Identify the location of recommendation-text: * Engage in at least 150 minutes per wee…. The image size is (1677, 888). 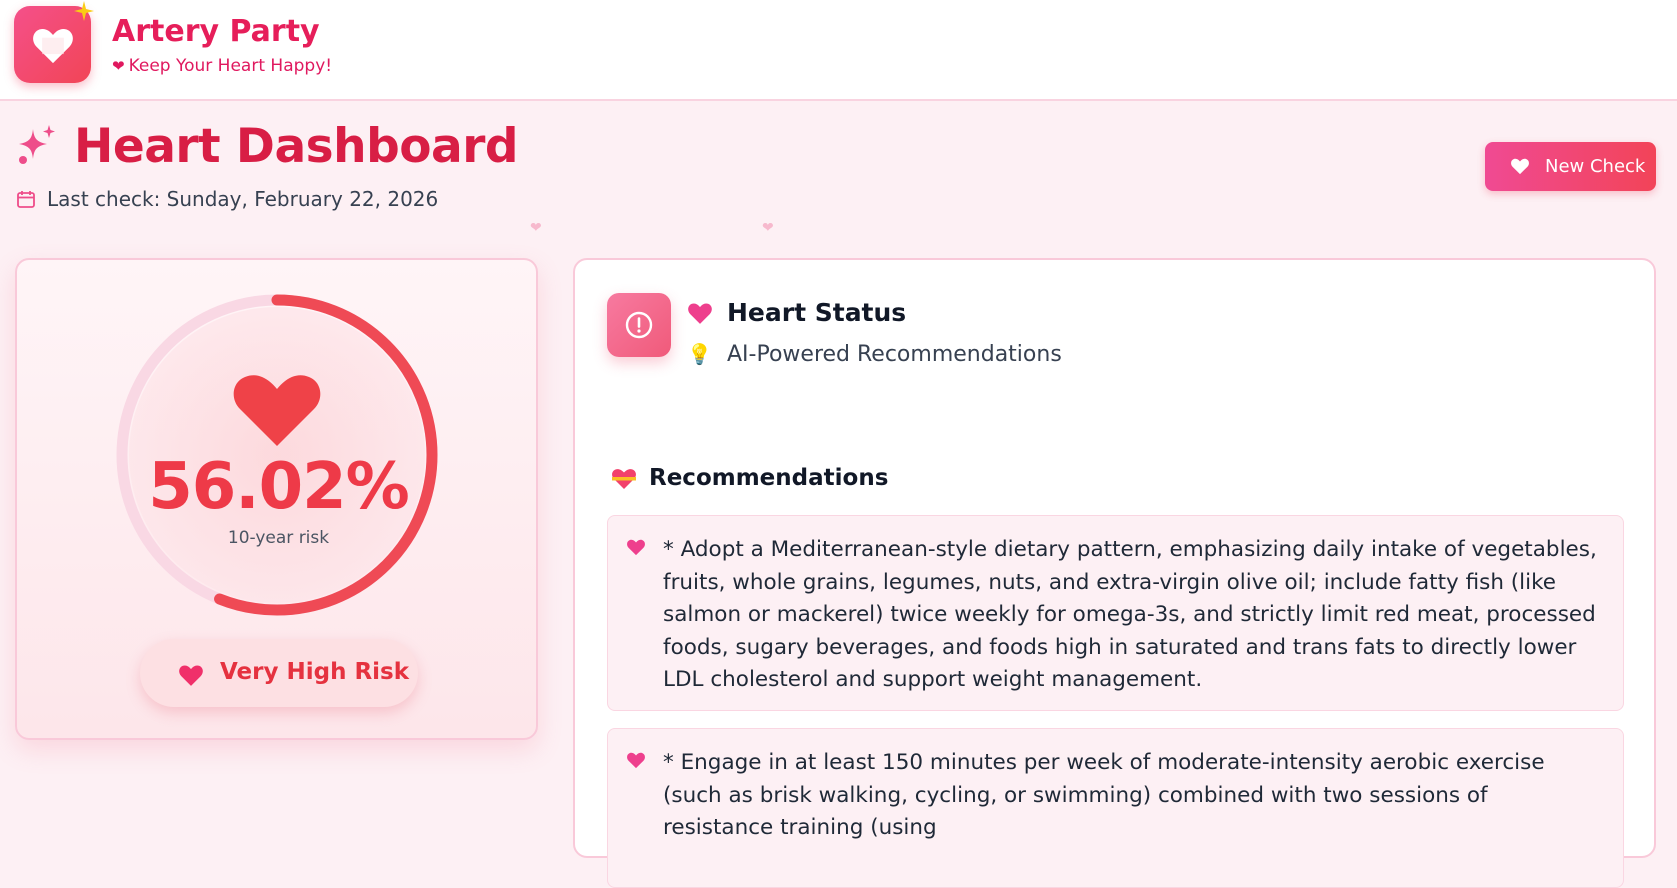
(1104, 795).